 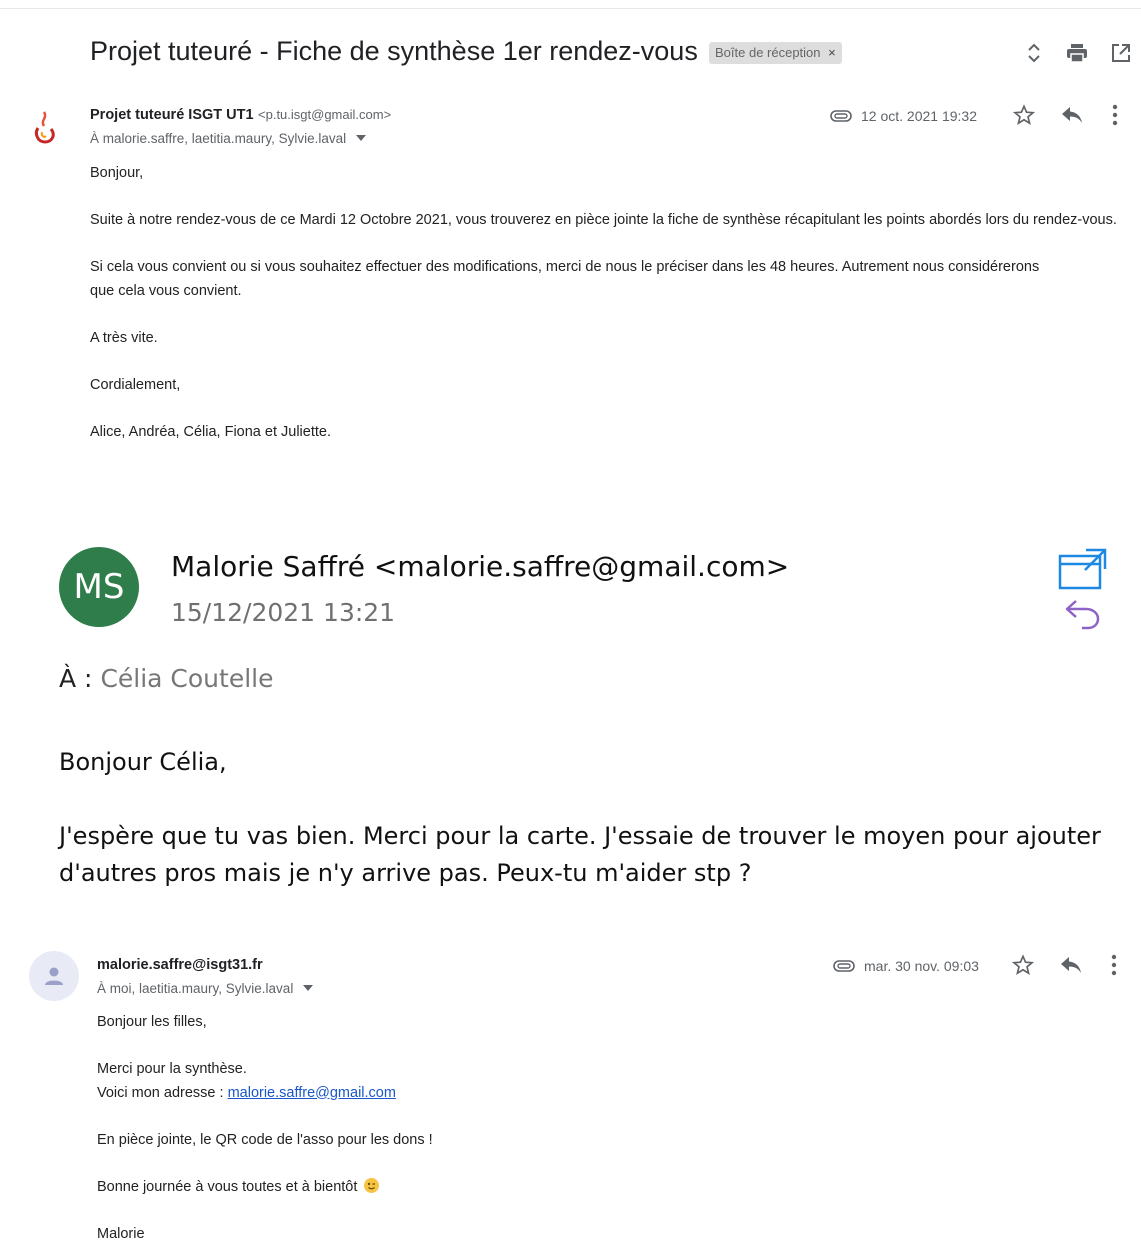 What do you see at coordinates (921, 966) in the screenshot?
I see `email3-date: mar. 30 nov. 09:03` at bounding box center [921, 966].